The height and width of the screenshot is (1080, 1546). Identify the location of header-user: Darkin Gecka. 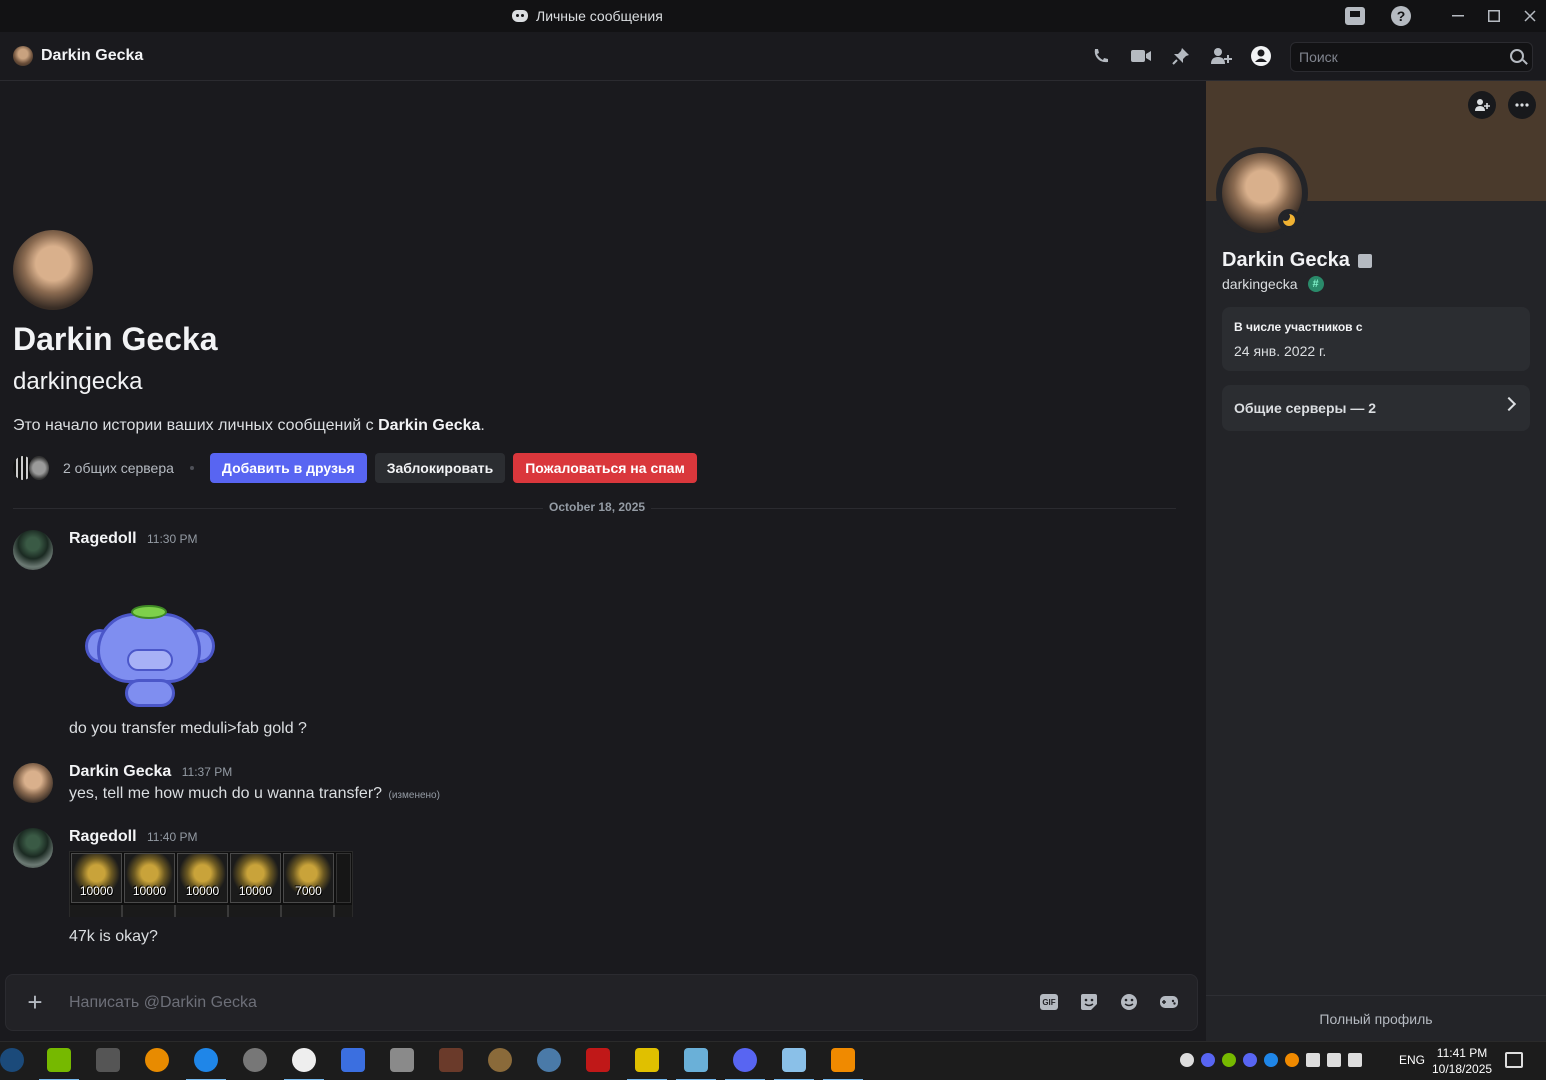
(78, 56).